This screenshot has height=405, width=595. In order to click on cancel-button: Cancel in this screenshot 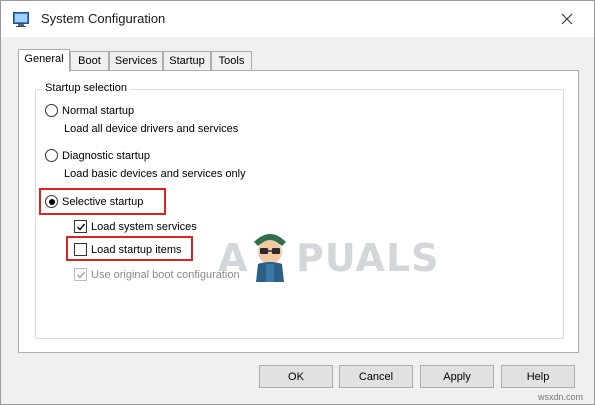, I will do `click(376, 376)`.